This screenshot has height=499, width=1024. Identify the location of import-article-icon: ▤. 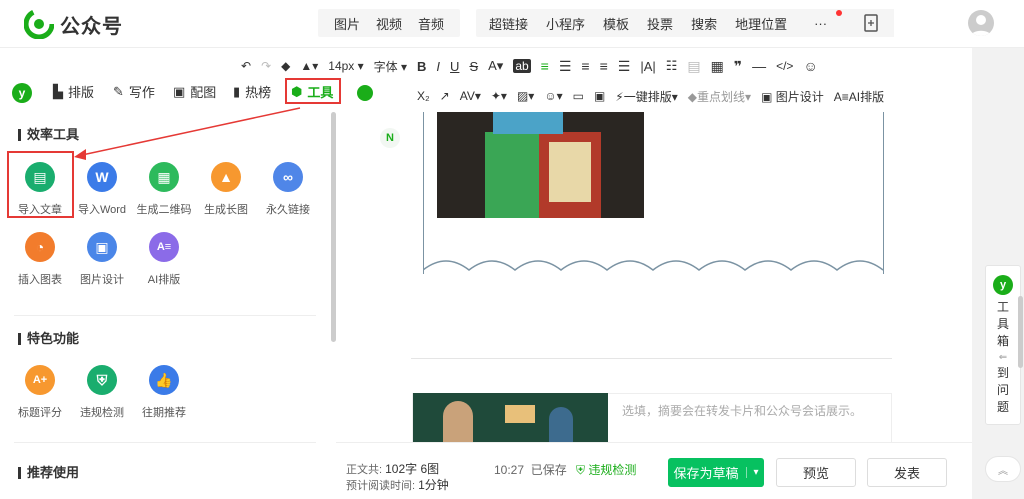
(40, 177).